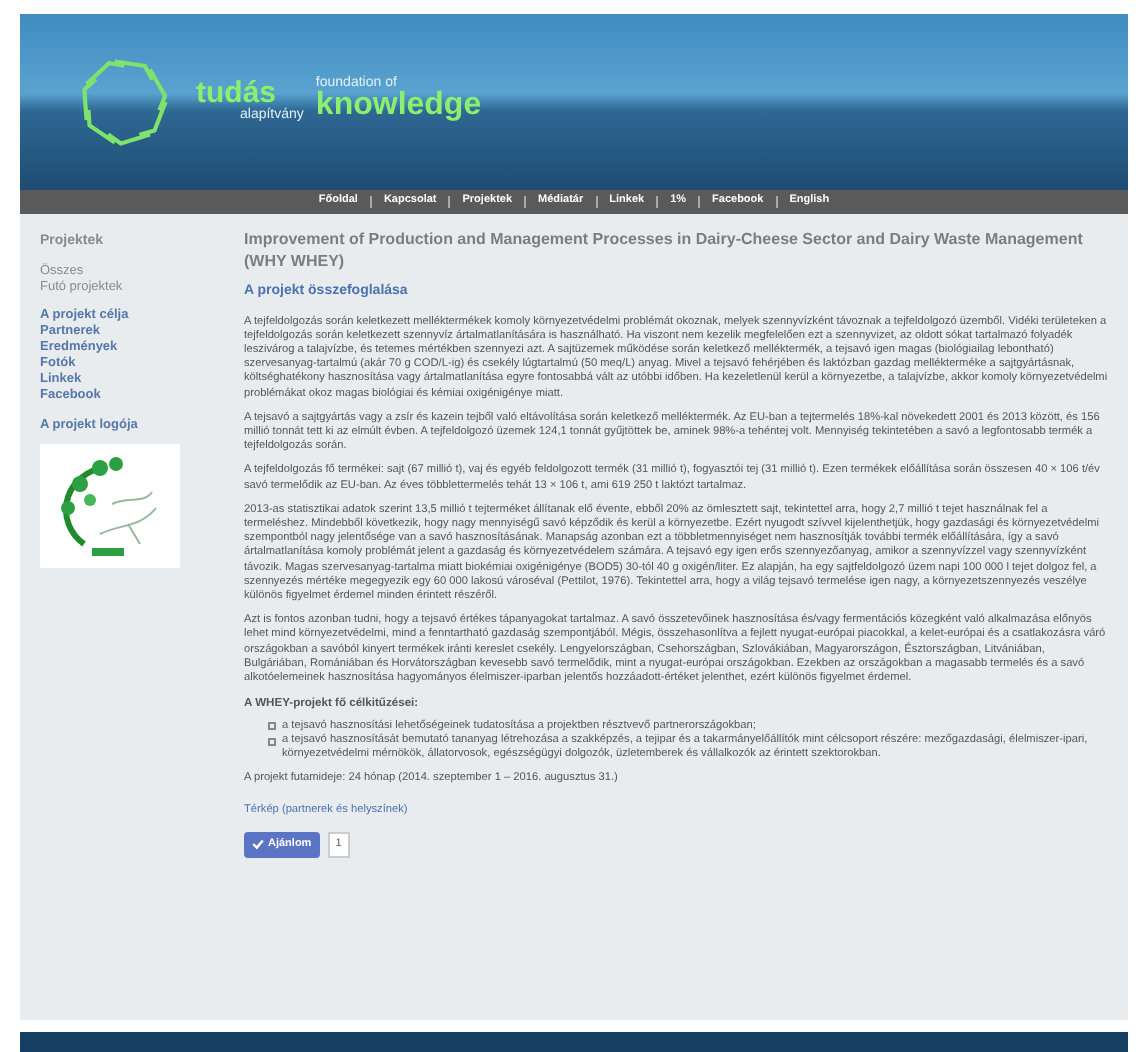 This screenshot has width=1148, height=1052. Describe the element at coordinates (110, 506) in the screenshot. I see `tree-logo-drawing` at that location.